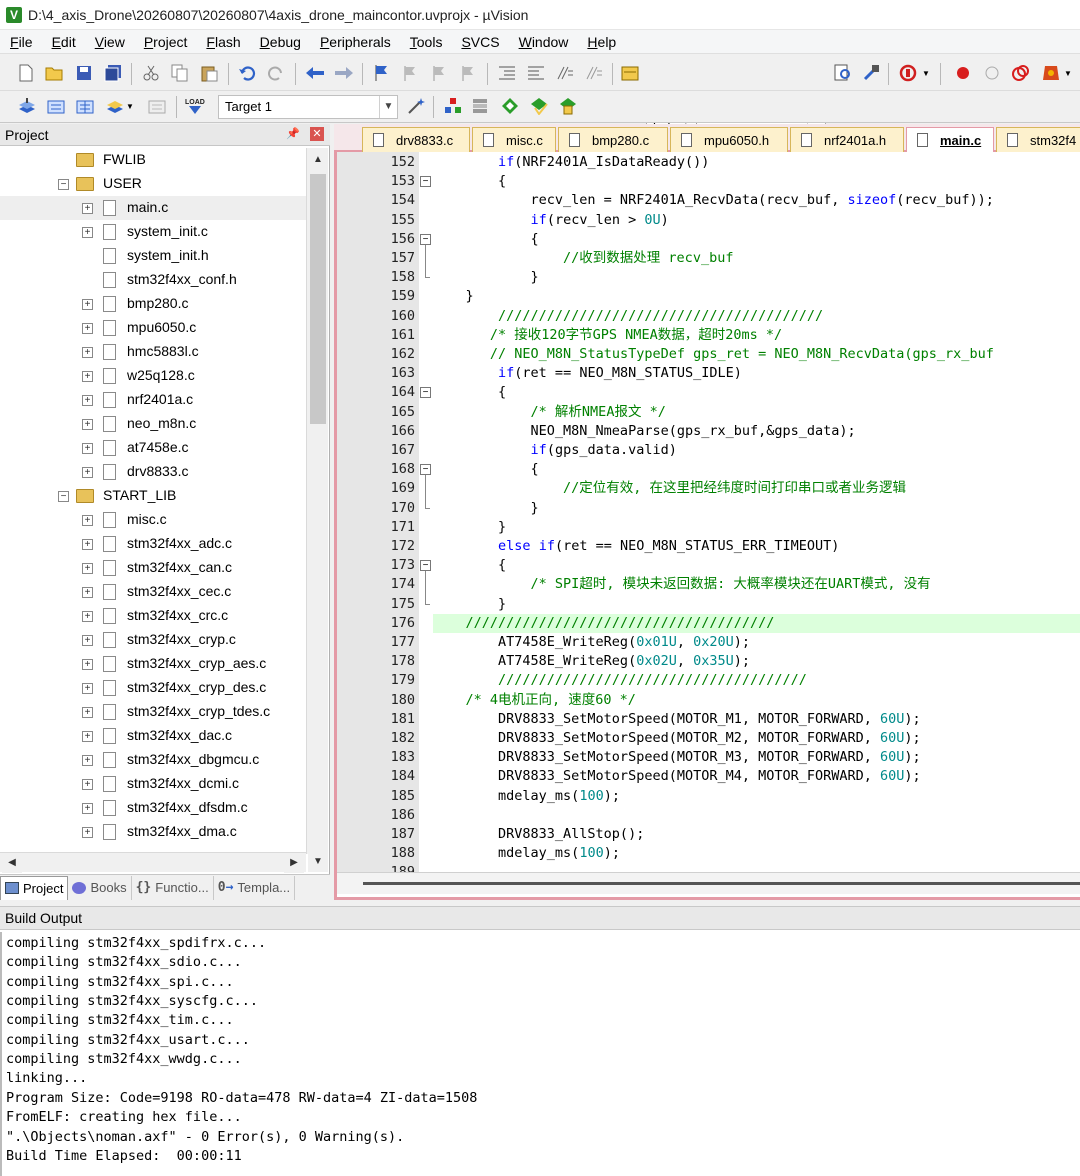 This screenshot has height=1176, width=1080. I want to click on editor-tab-bmp280-c: bmp280.c, so click(613, 139).